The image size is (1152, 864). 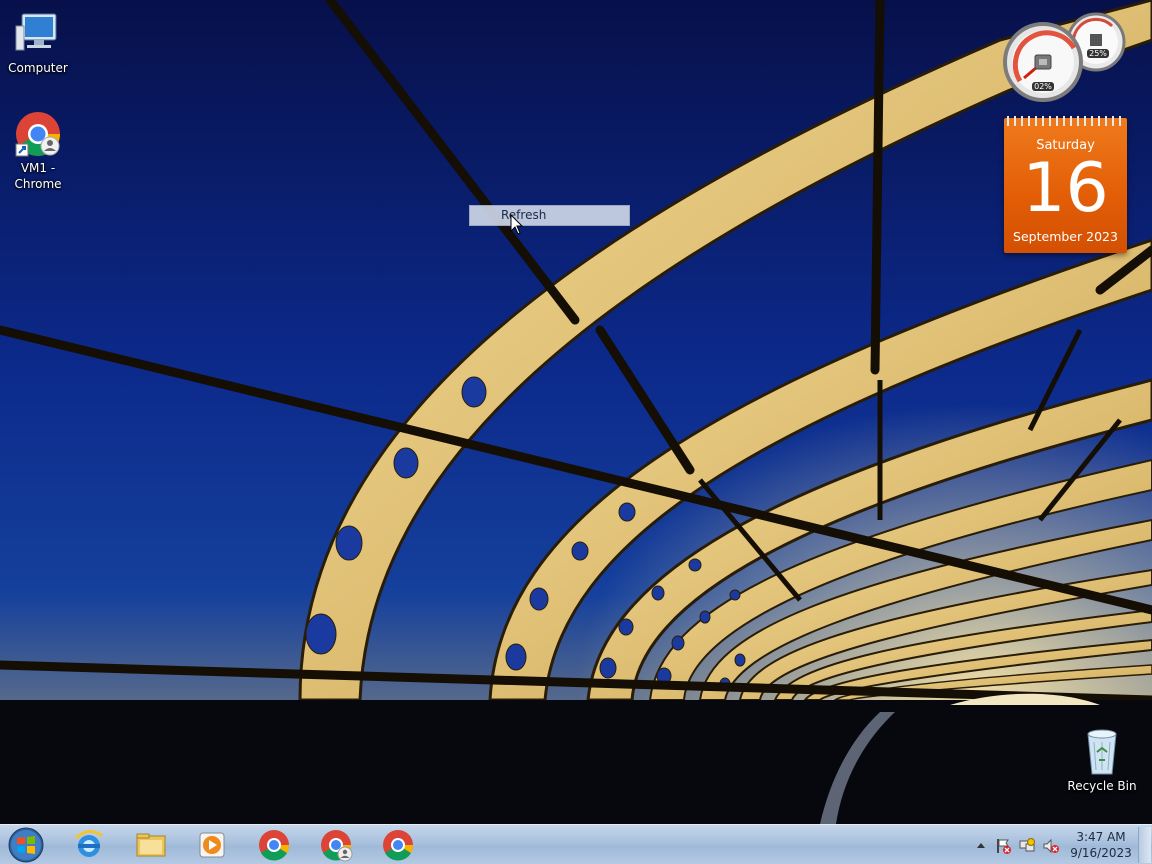 I want to click on desktop-icon-computer: Computer, so click(x=38, y=43).